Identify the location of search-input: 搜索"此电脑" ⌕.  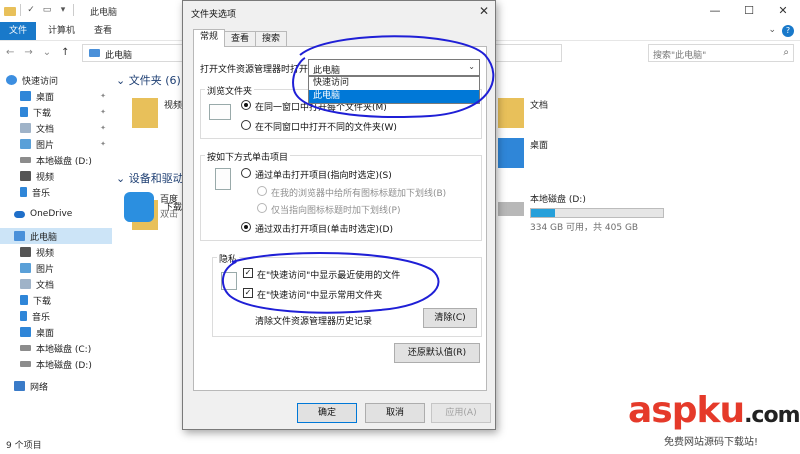
(721, 53).